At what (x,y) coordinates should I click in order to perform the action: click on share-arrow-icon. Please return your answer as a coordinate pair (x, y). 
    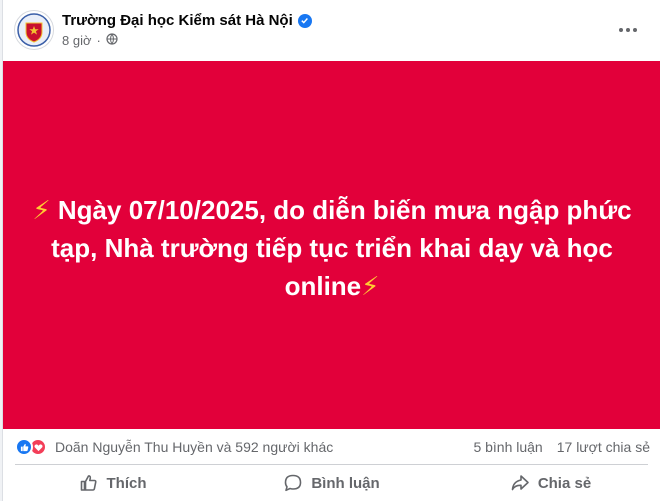
    Looking at the image, I should click on (520, 483).